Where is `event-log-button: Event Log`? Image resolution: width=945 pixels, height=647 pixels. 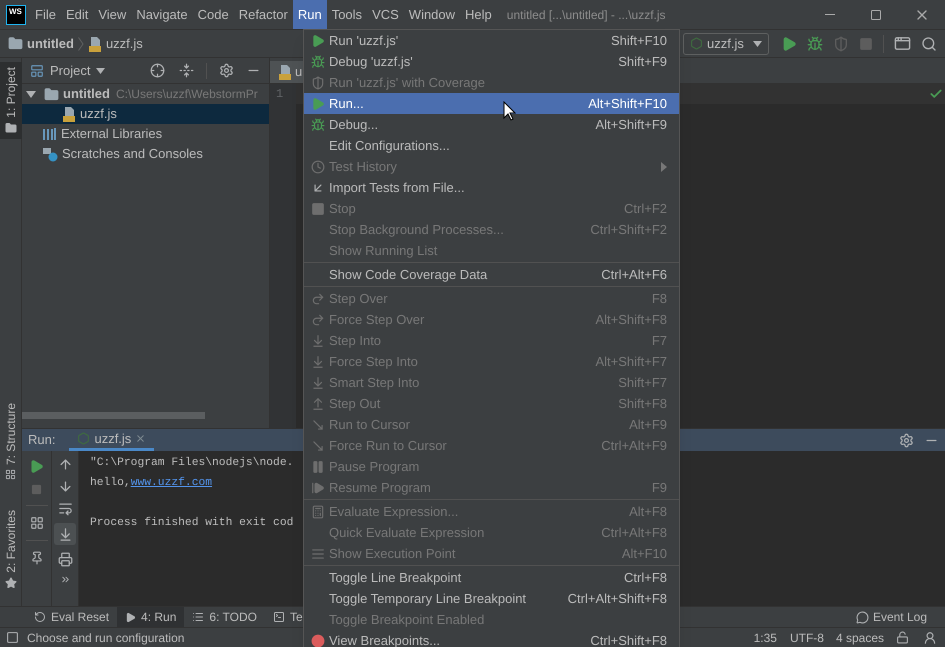
event-log-button: Event Log is located at coordinates (891, 617).